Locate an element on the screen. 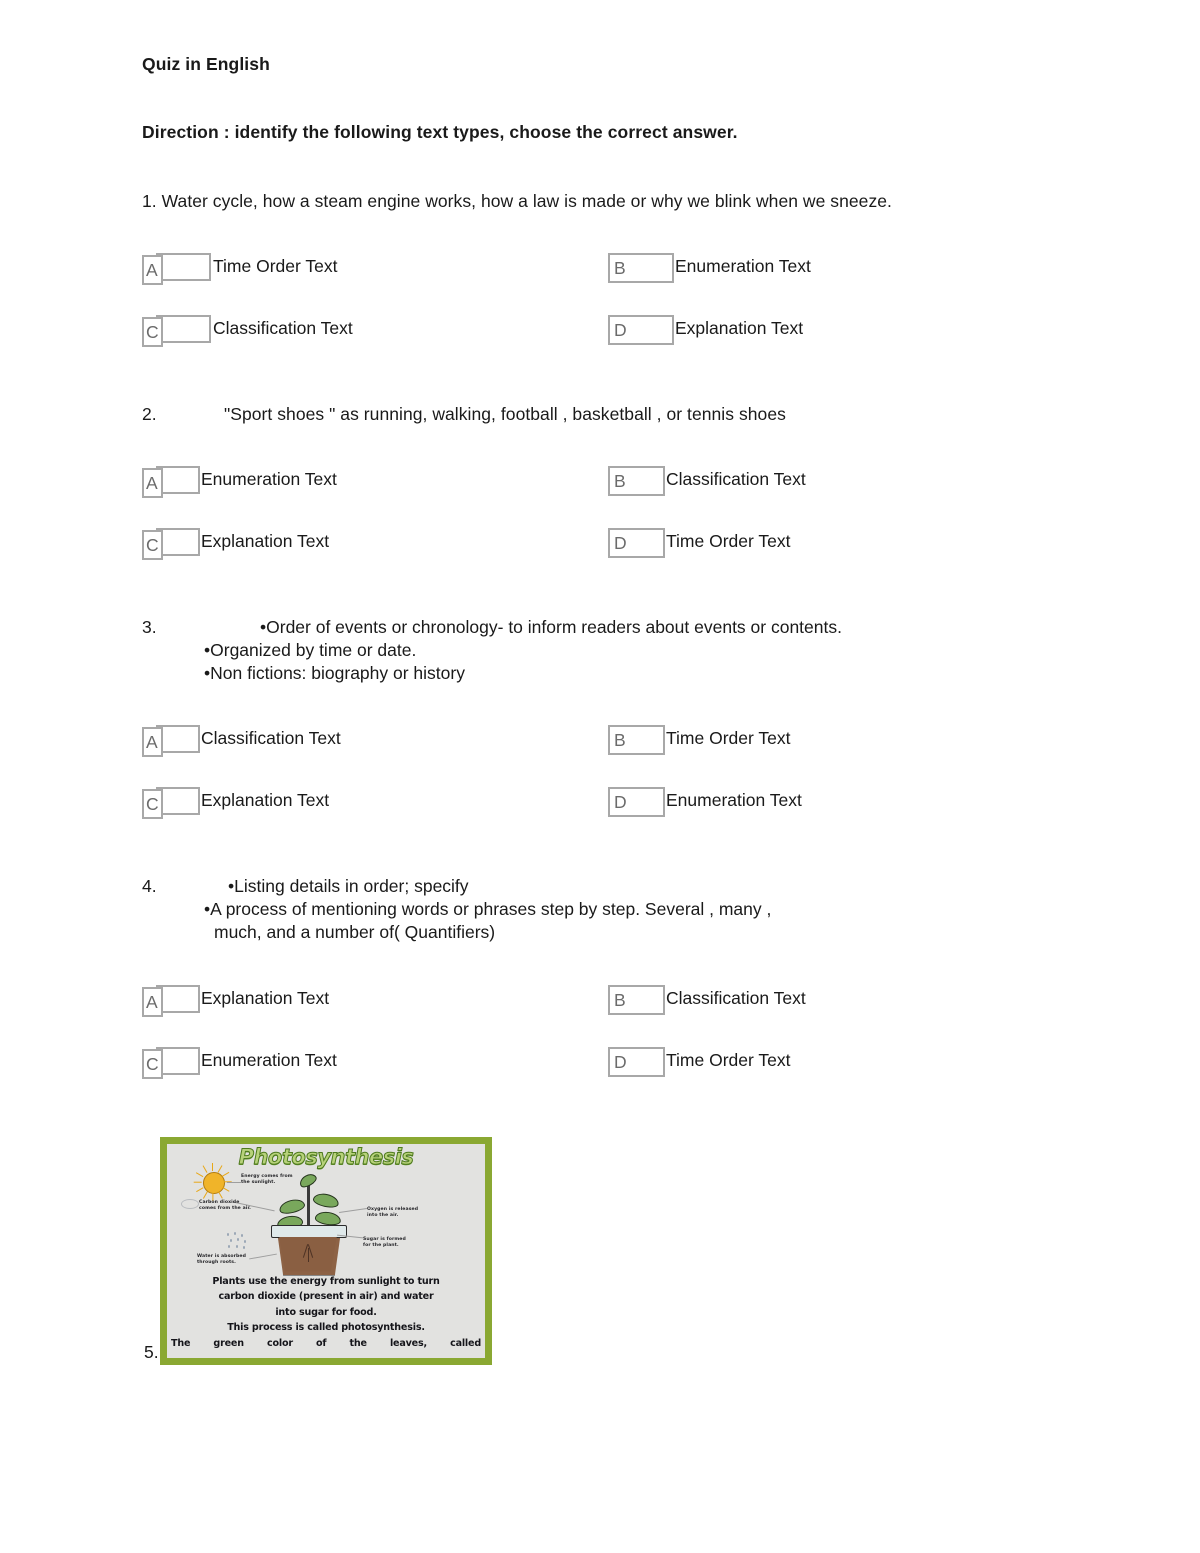 The width and height of the screenshot is (1200, 1553). option-row: C Classification Text D Explanation Text is located at coordinates (602, 345).